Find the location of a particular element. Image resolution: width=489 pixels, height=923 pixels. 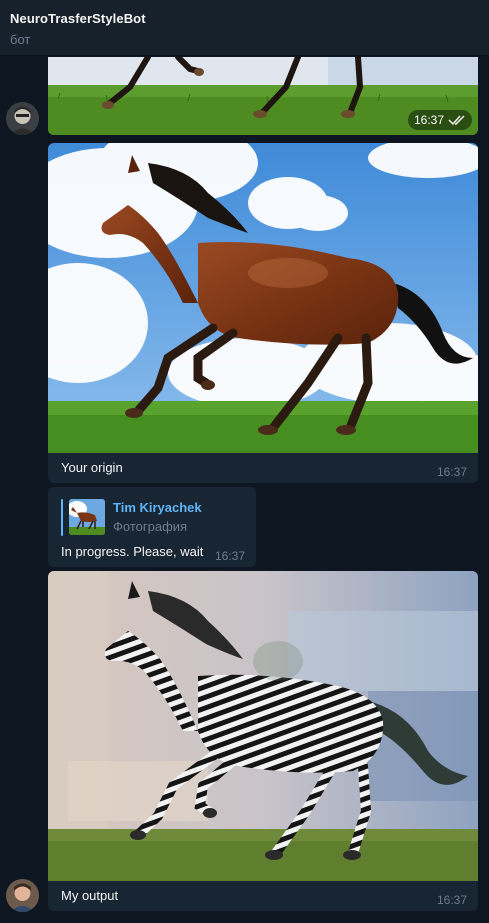

photo-message-horse-partial: 16:37 is located at coordinates (263, 96).